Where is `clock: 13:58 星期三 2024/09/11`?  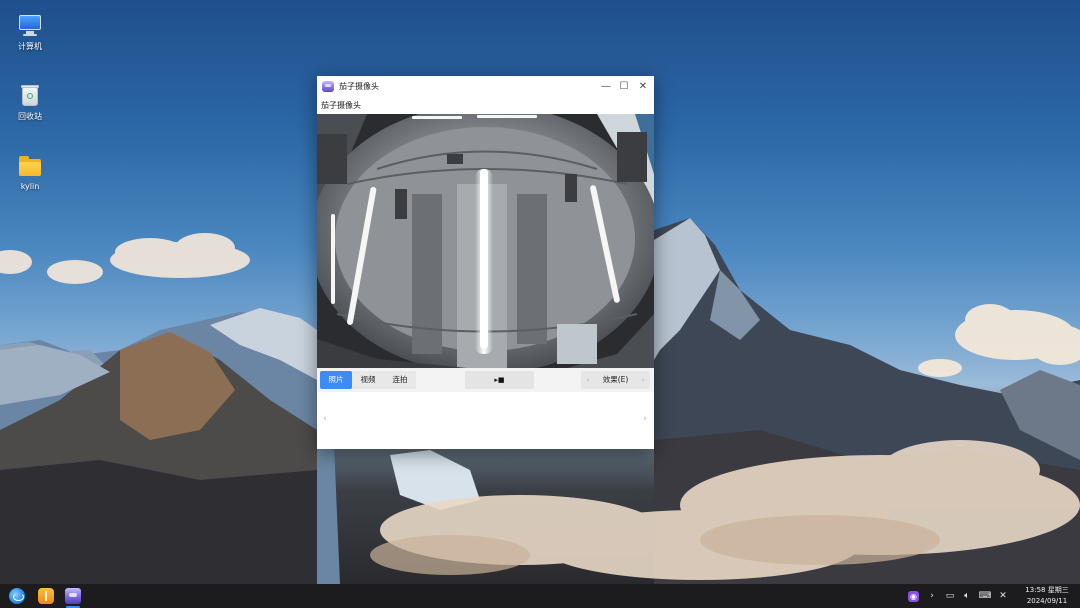
clock: 13:58 星期三 2024/09/11 is located at coordinates (1047, 596).